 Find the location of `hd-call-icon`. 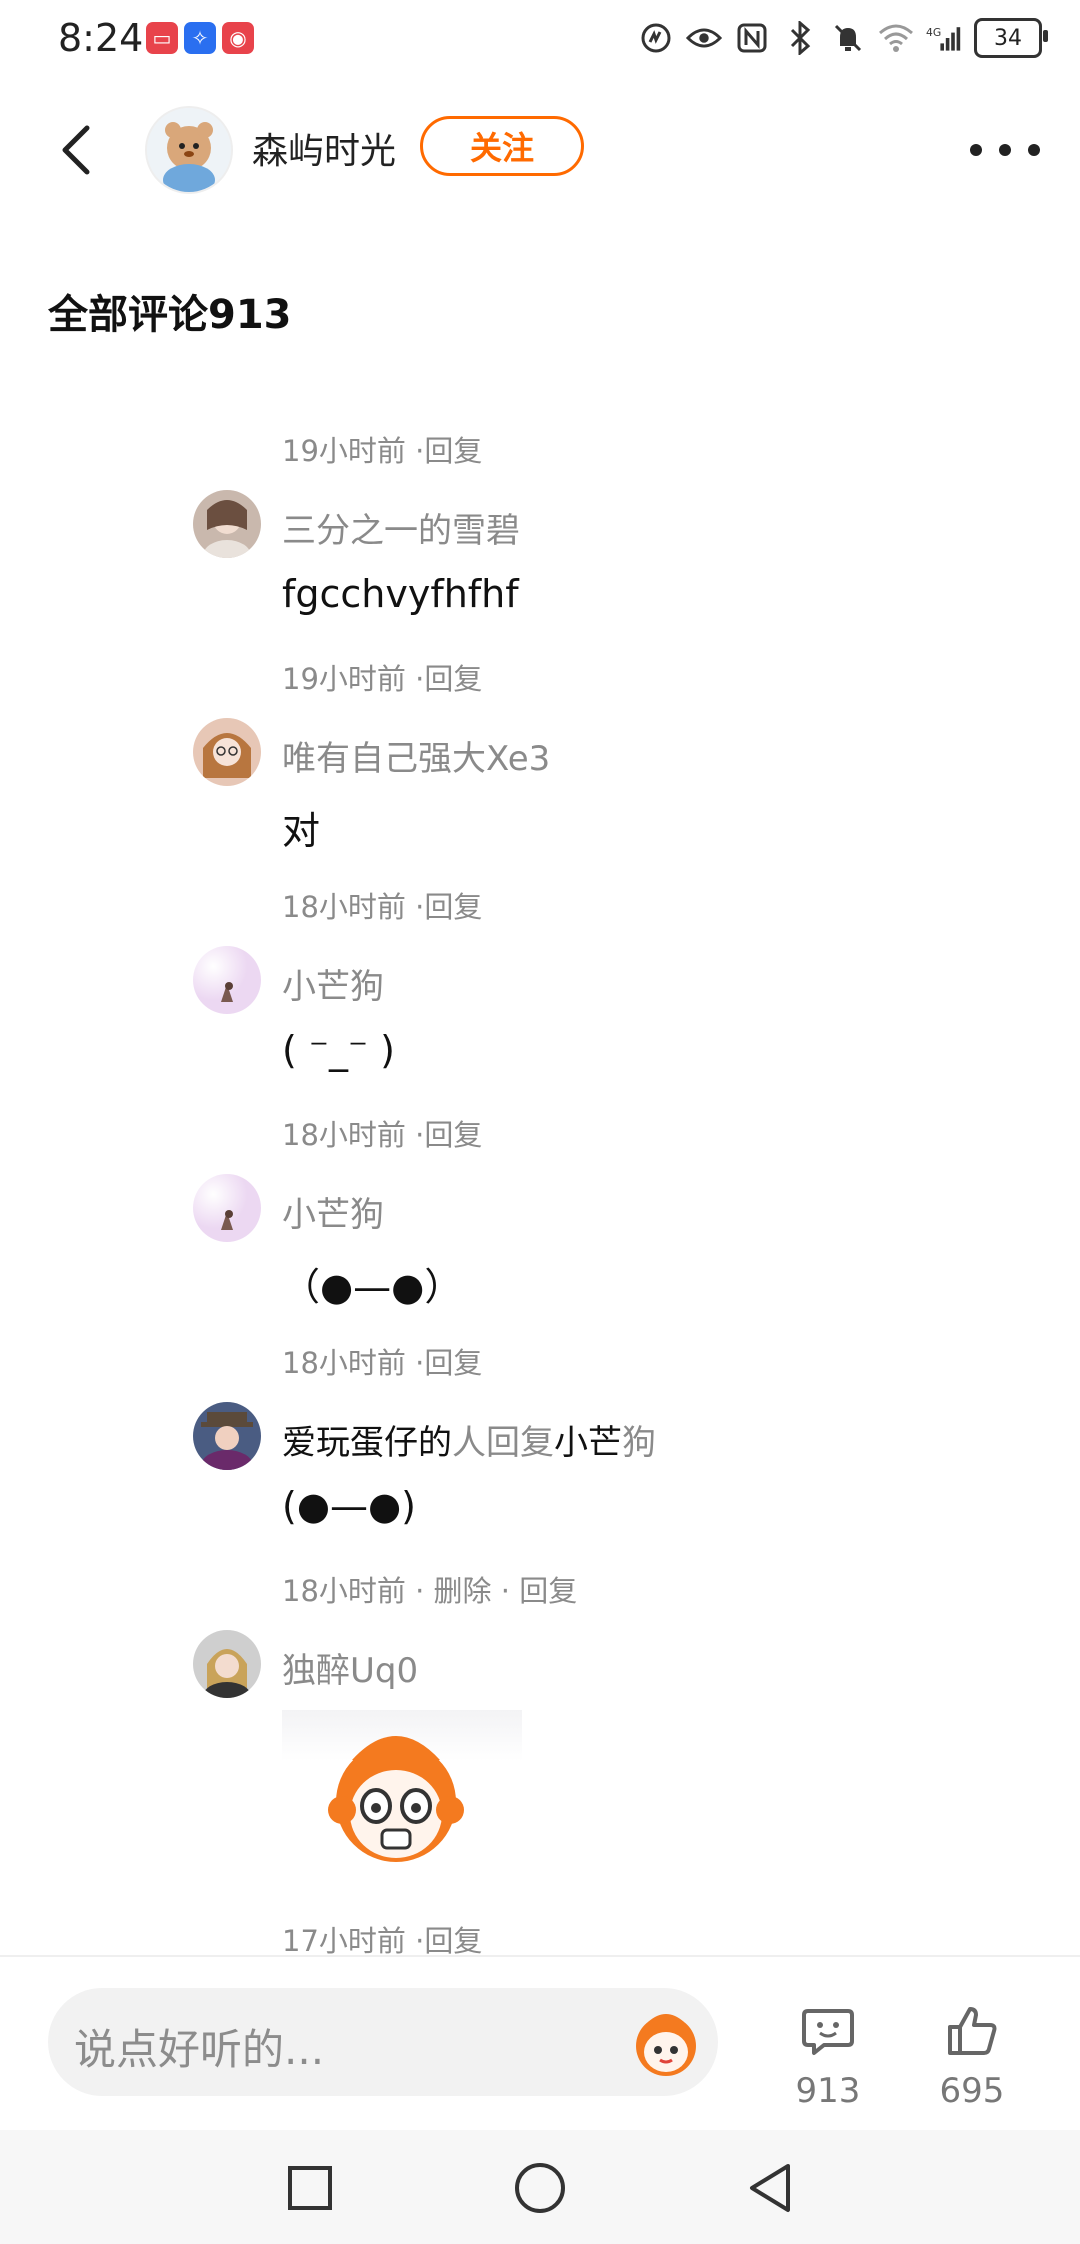

hd-call-icon is located at coordinates (656, 38).